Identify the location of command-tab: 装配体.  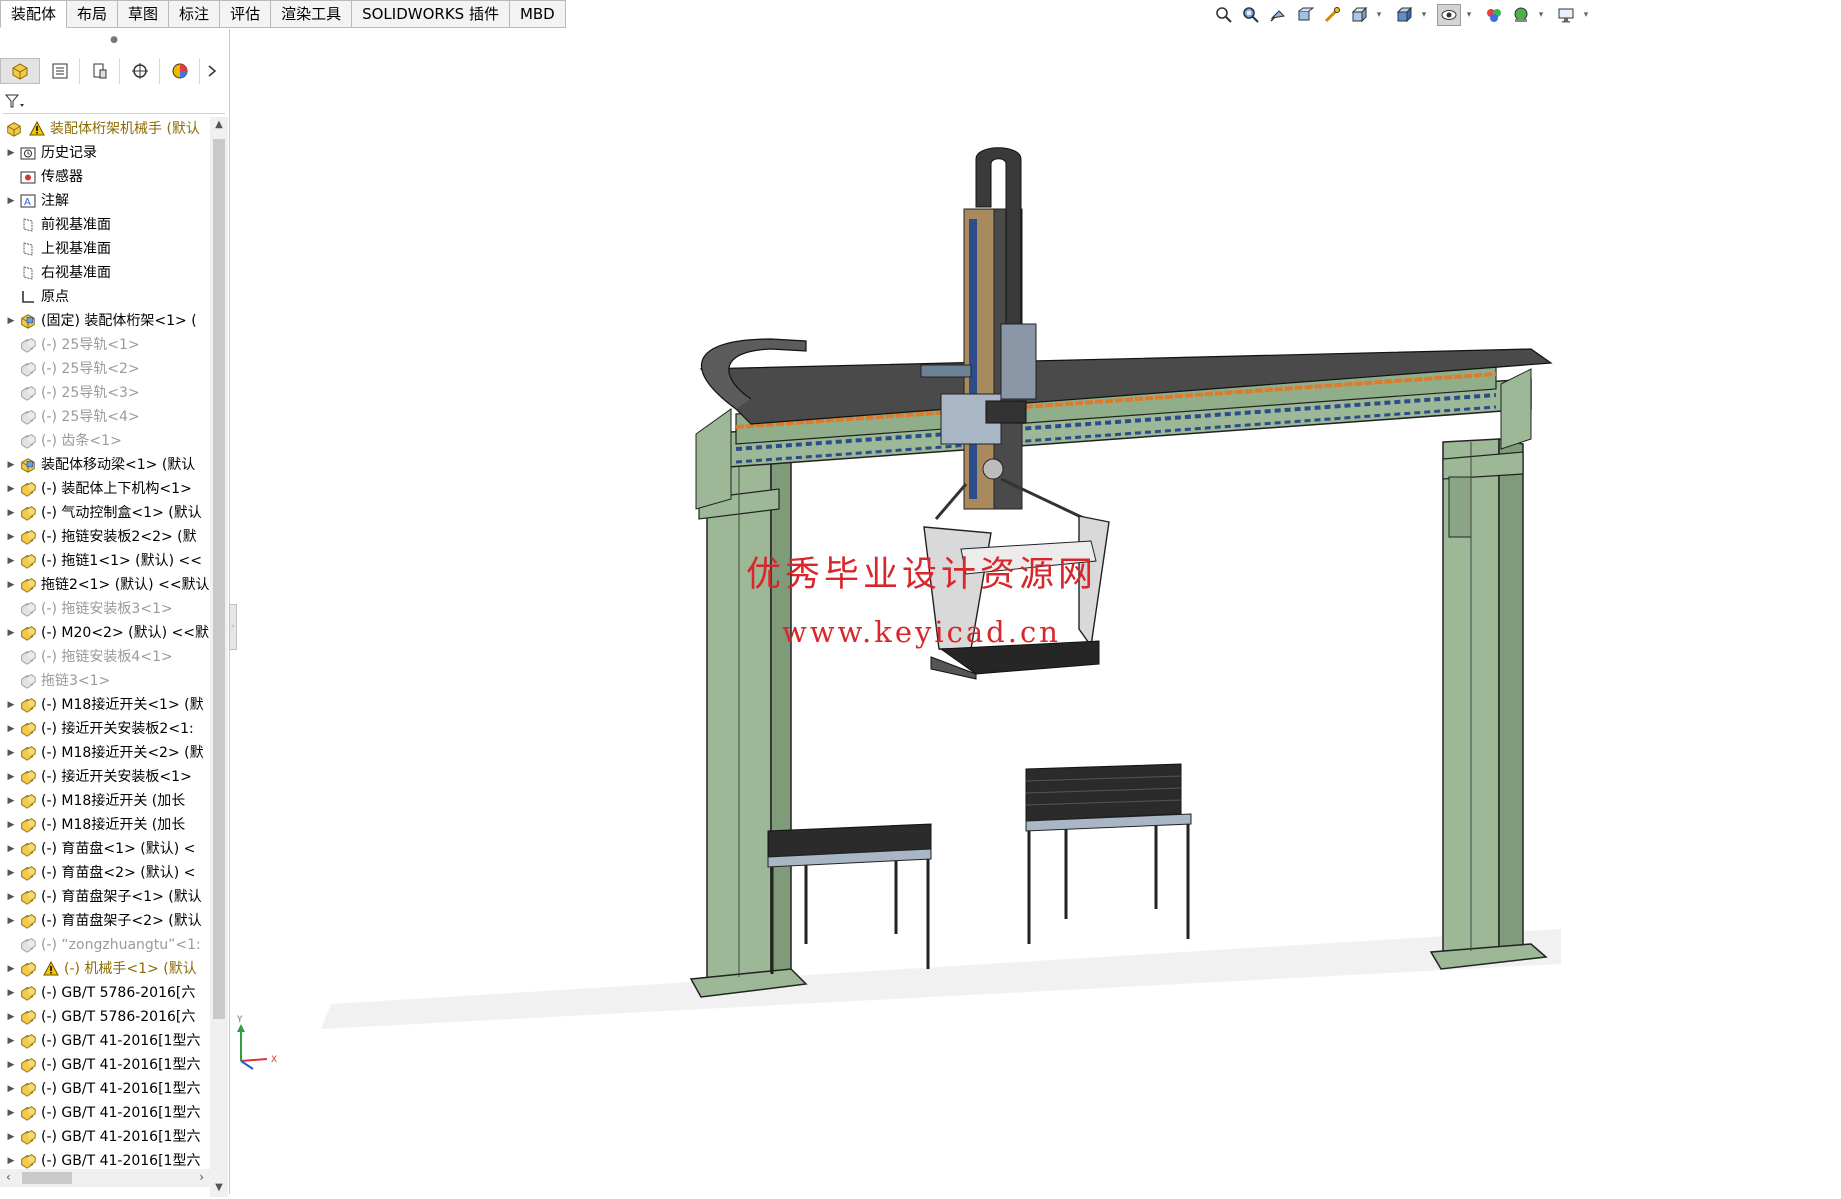
(34, 14).